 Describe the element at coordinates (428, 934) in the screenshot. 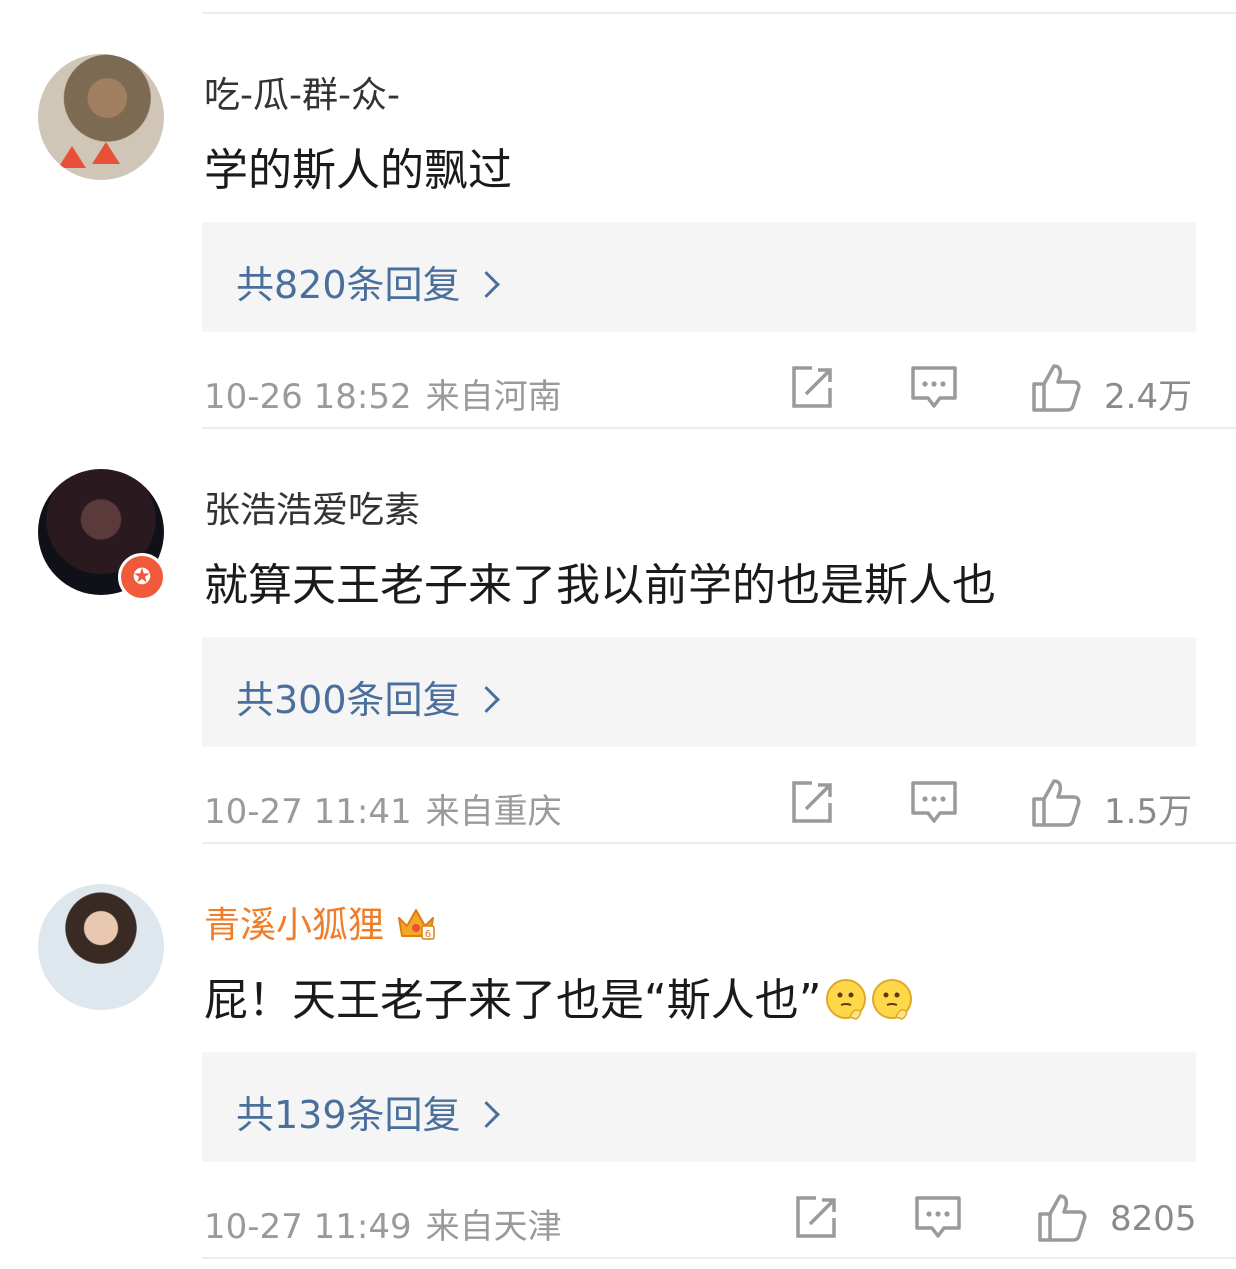

I see `svg-text: 6` at that location.